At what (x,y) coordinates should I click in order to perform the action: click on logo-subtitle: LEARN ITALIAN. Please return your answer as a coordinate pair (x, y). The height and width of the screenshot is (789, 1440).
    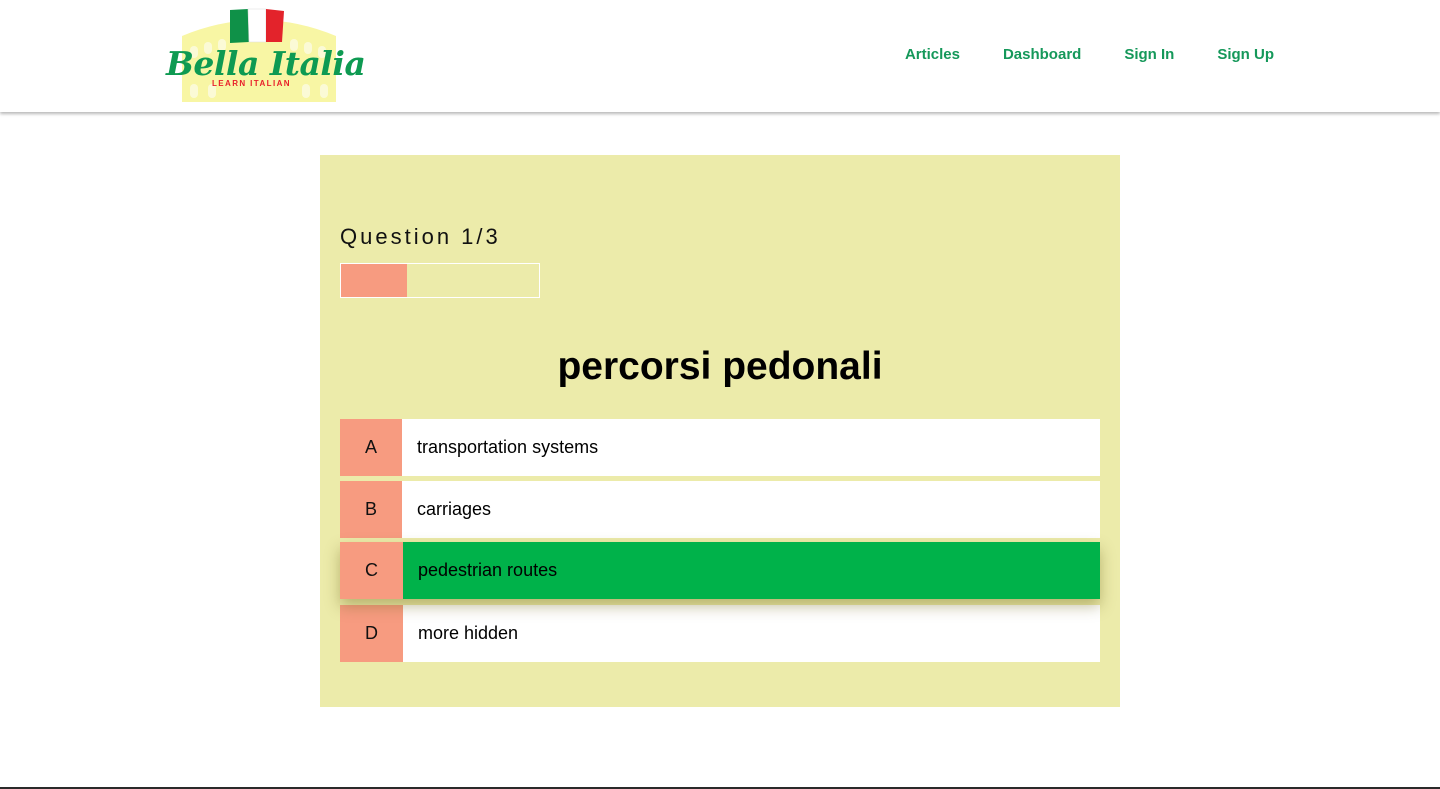
    Looking at the image, I should click on (251, 83).